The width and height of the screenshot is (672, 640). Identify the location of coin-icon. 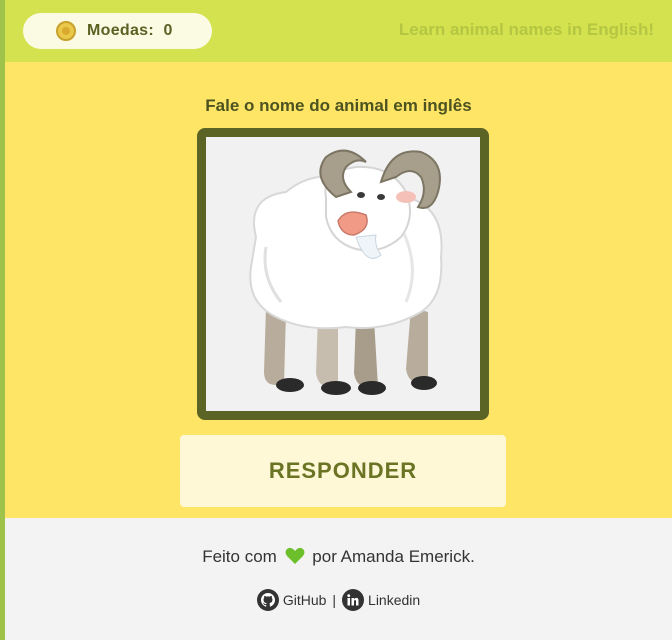
(66, 31).